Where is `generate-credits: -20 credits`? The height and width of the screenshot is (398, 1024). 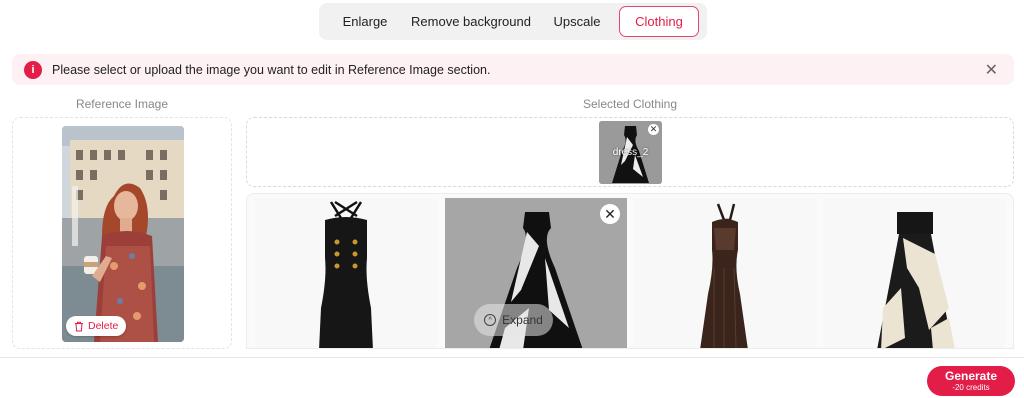
generate-credits: -20 credits is located at coordinates (971, 387).